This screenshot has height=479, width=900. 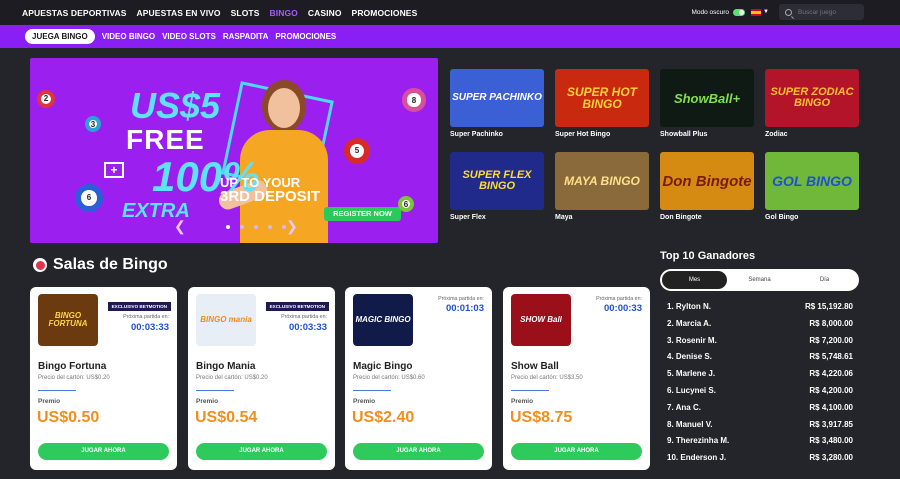 I want to click on chevron-down-icon: ▼, so click(x=766, y=12).